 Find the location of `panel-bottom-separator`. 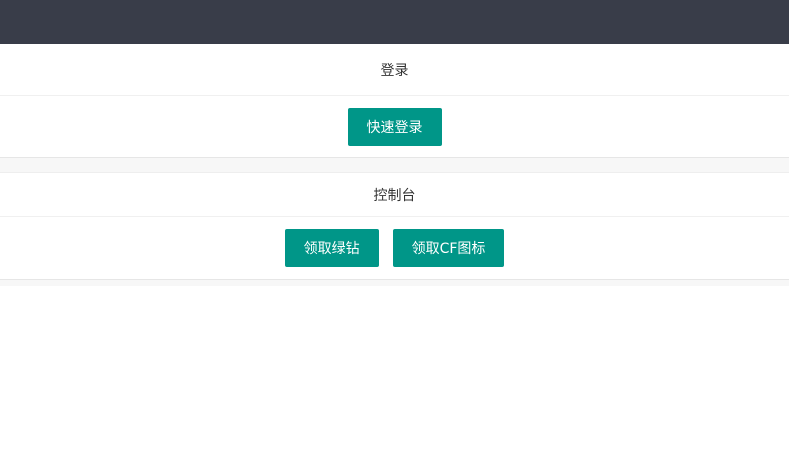

panel-bottom-separator is located at coordinates (394, 283).